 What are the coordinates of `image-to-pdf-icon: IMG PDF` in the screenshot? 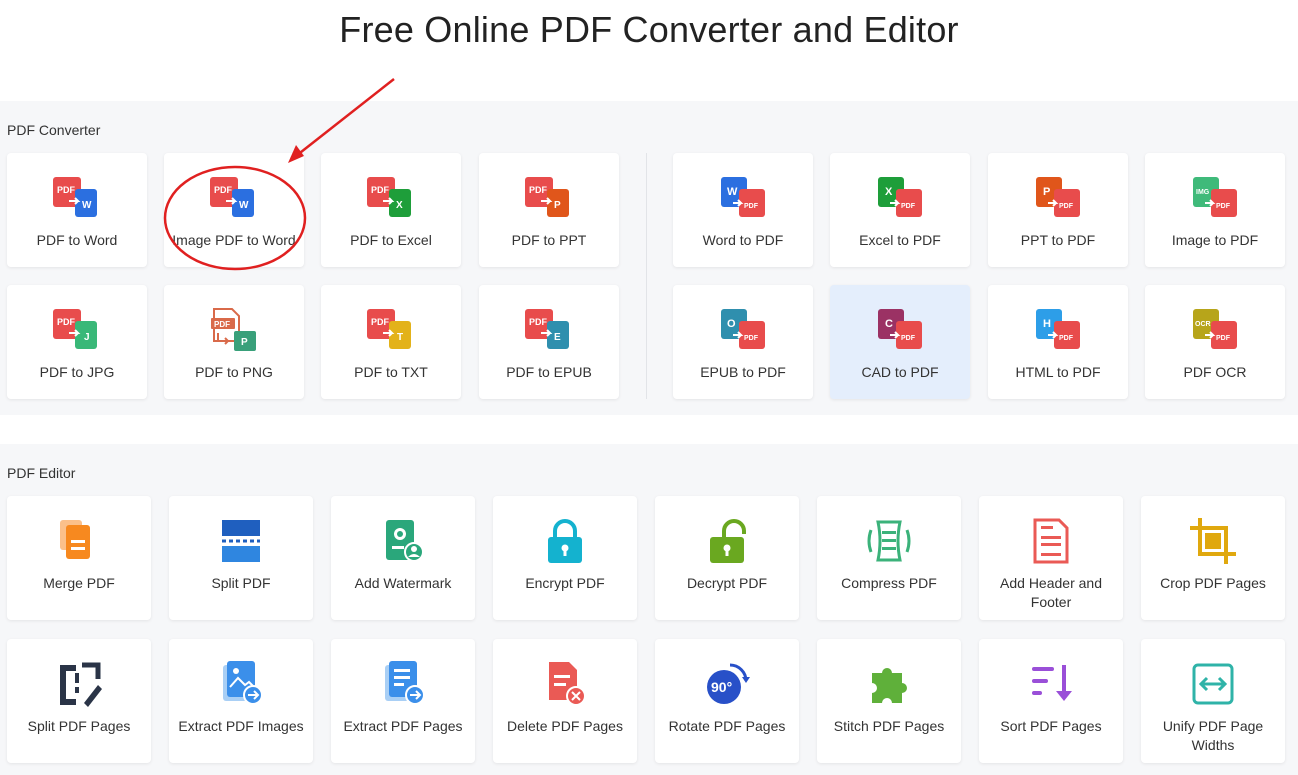 It's located at (1215, 197).